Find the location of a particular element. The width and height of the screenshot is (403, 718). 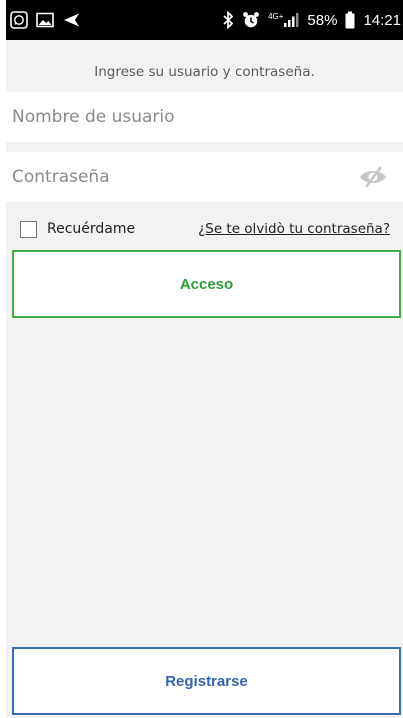

remember-me: Recuérdame is located at coordinates (78, 229).